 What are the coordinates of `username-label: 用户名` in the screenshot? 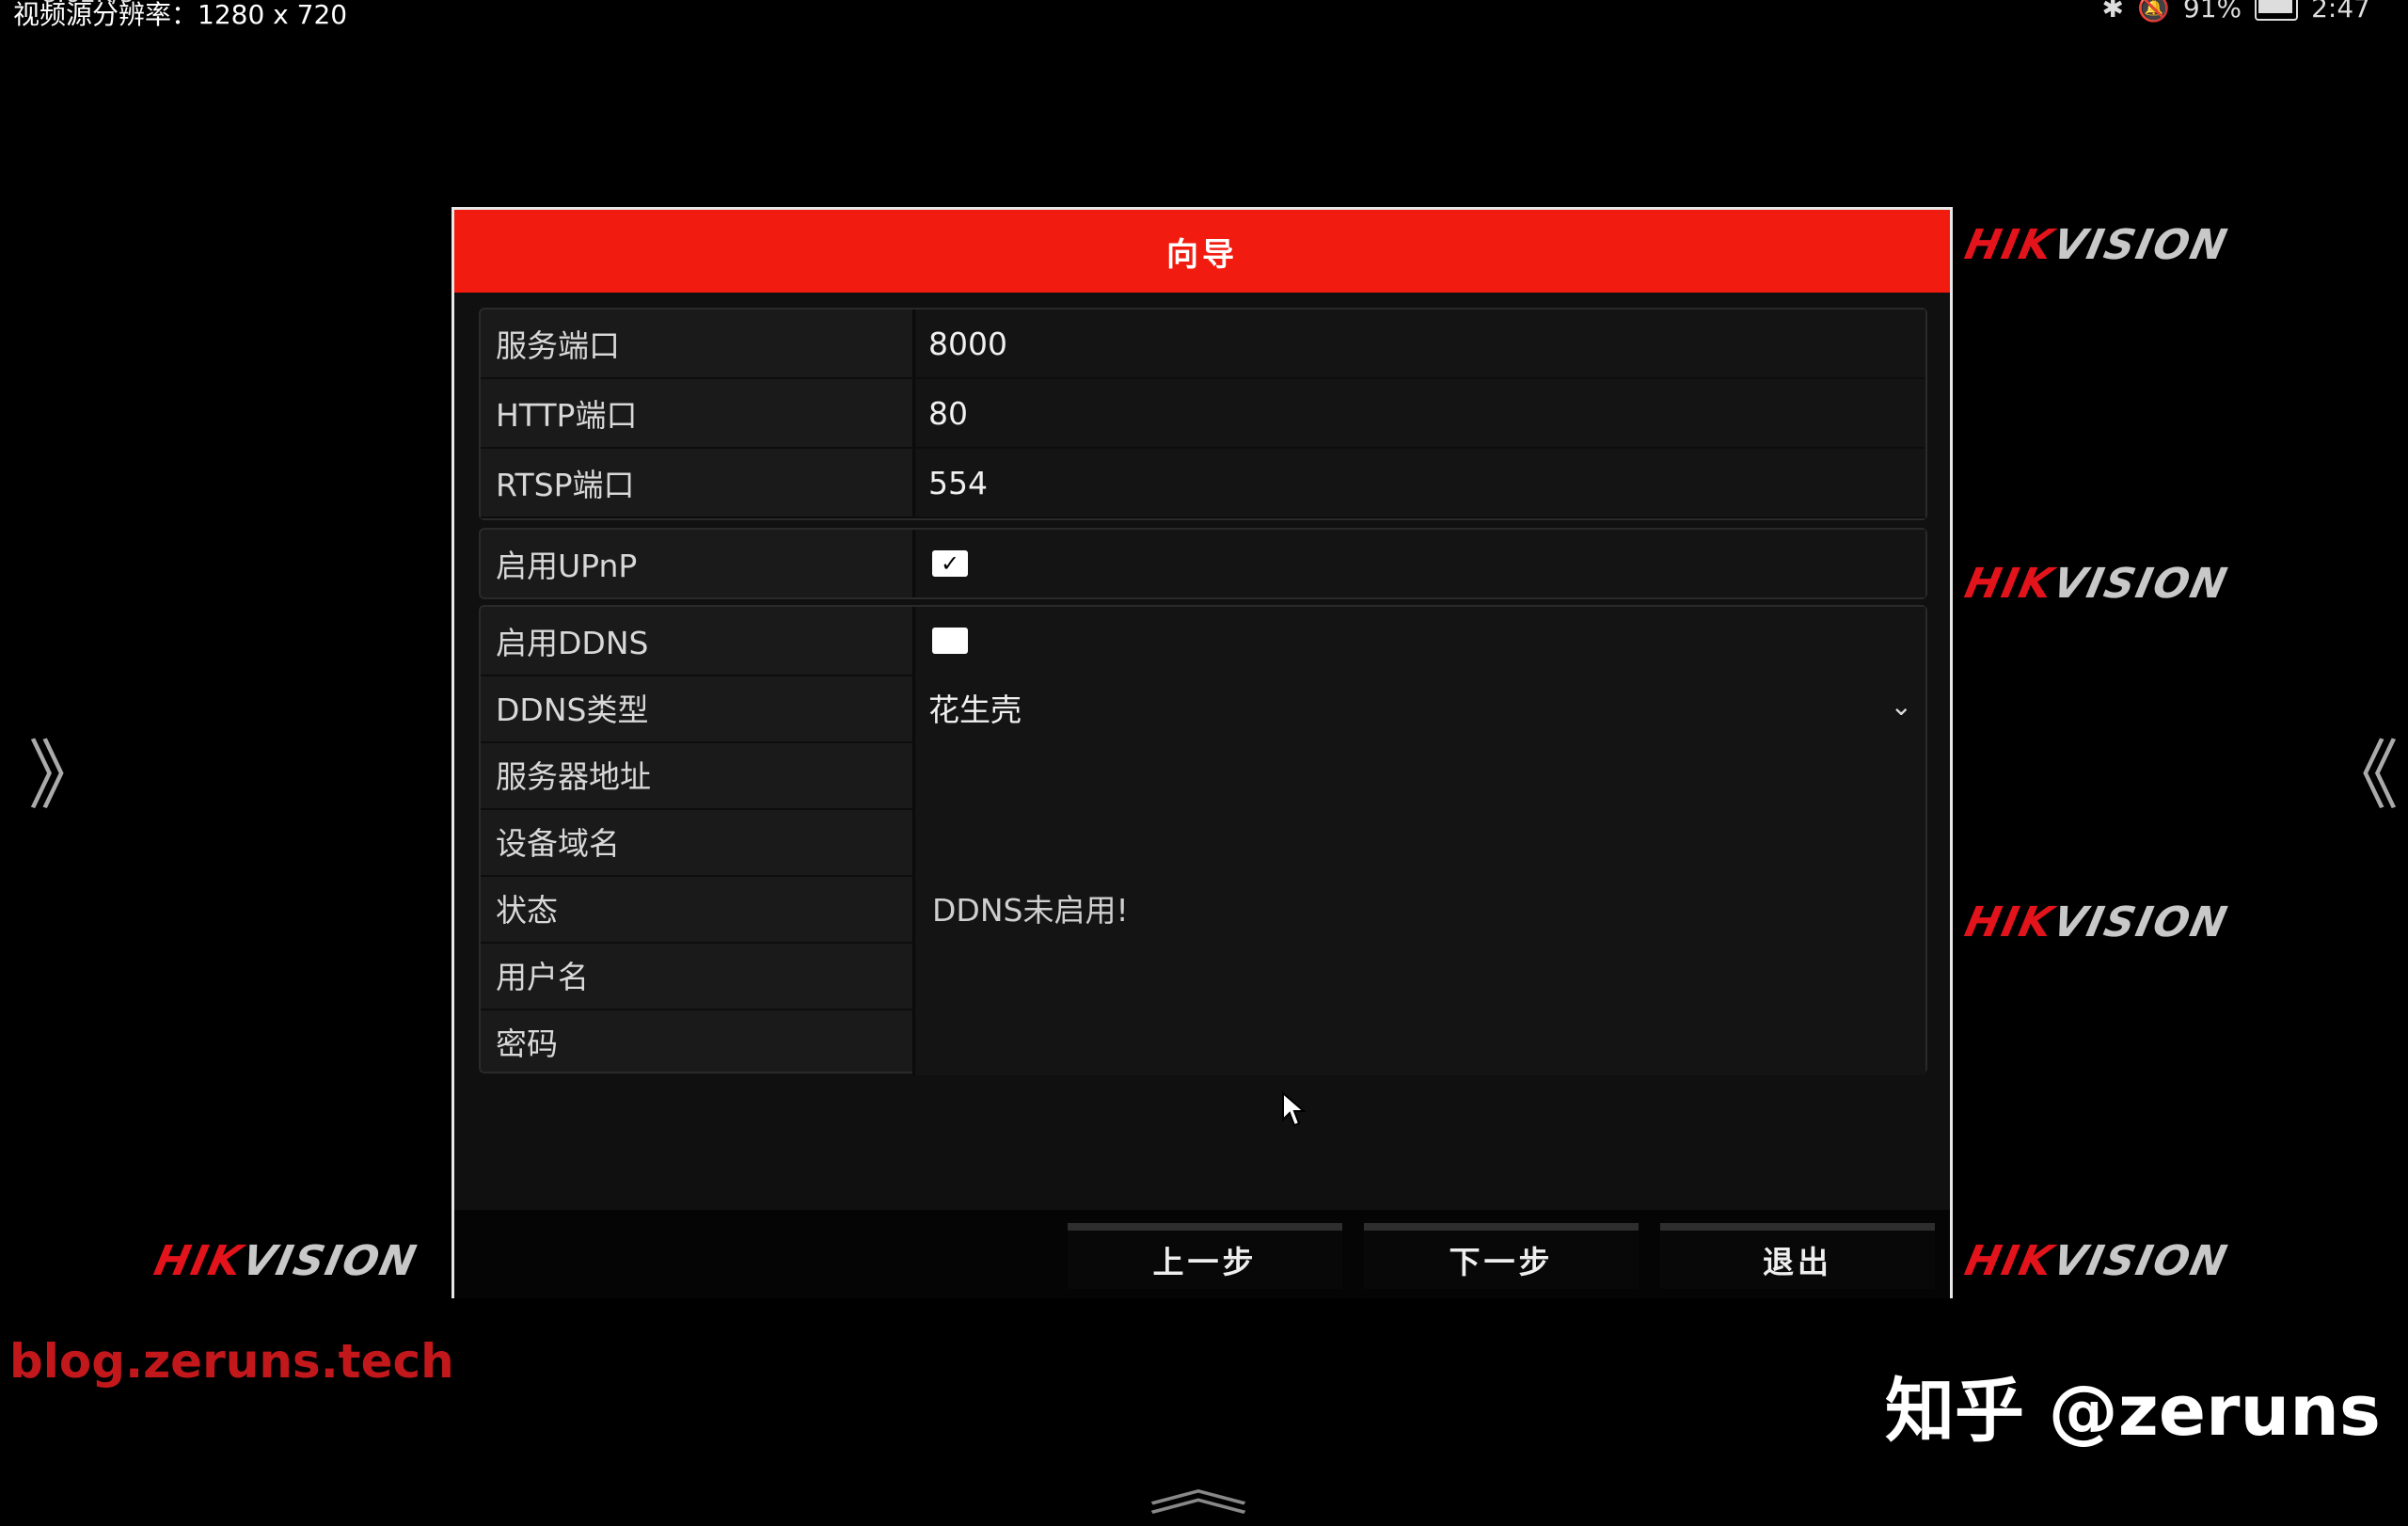 It's located at (698, 975).